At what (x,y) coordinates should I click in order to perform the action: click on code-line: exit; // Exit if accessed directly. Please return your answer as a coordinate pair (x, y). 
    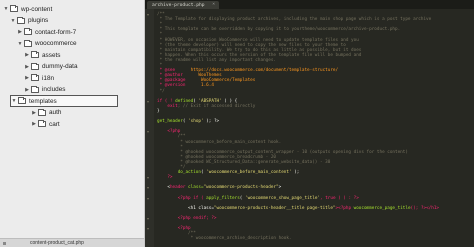
    Looking at the image, I should click on (206, 106).